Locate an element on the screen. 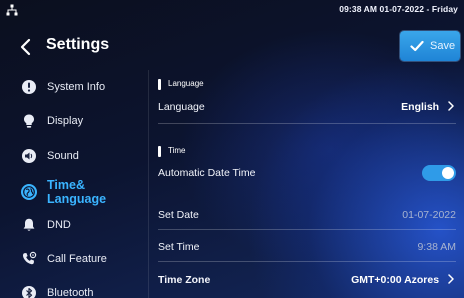 The height and width of the screenshot is (298, 464). automatic-date-time-label: Automatic Date Time is located at coordinates (207, 173).